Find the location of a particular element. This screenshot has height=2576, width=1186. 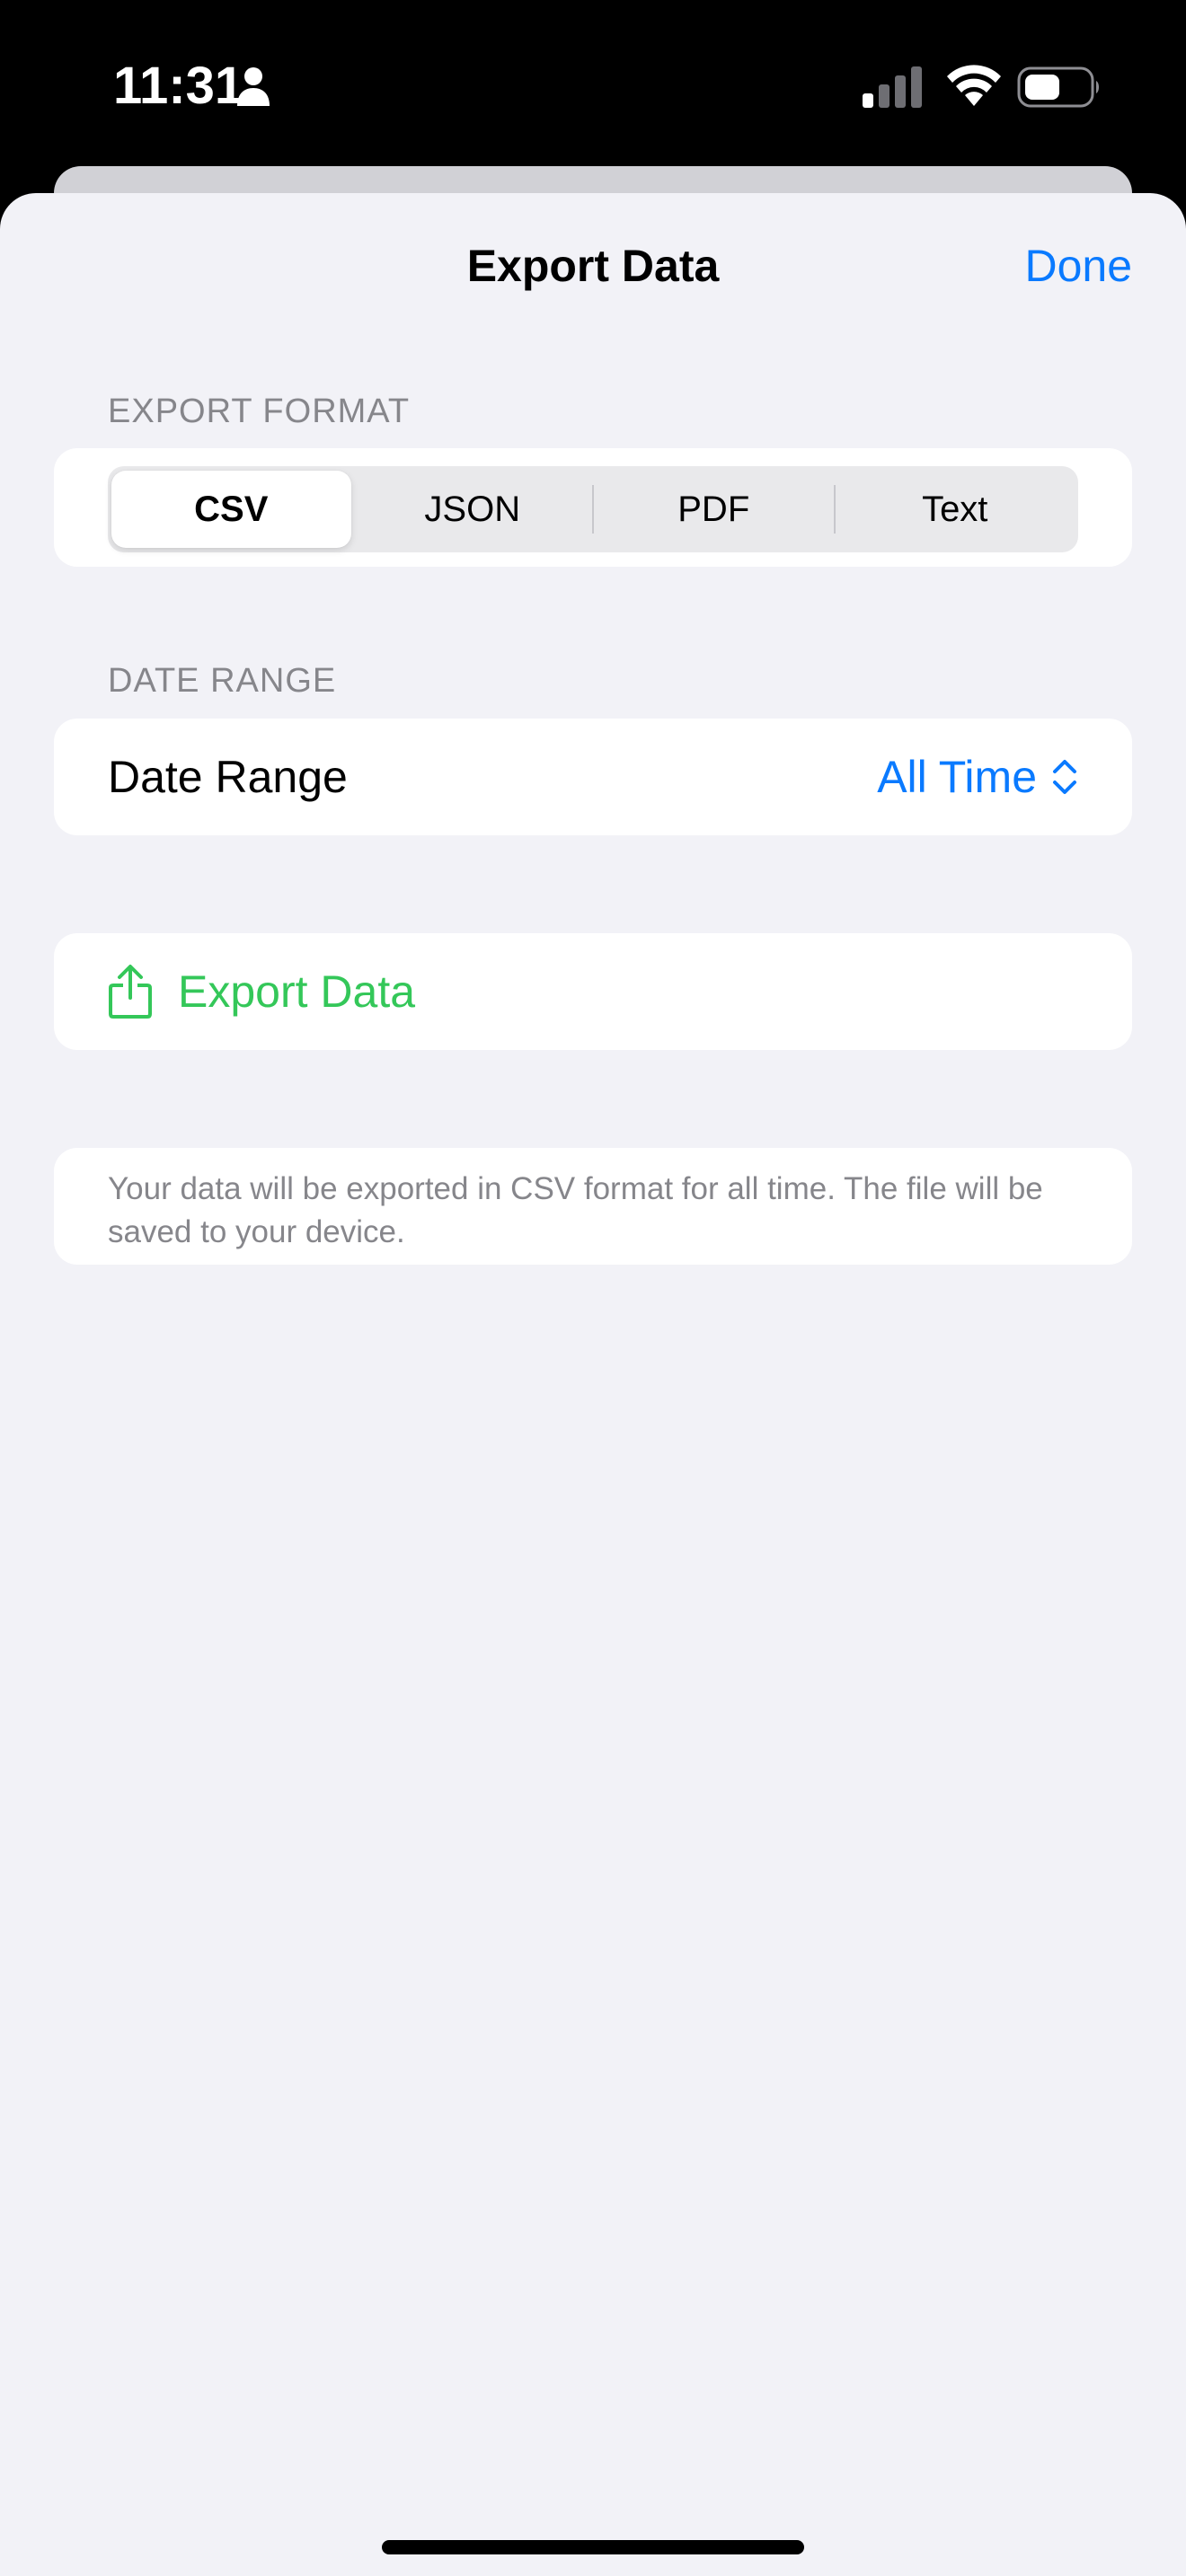

date-range-row: Date Range All Time is located at coordinates (593, 777).